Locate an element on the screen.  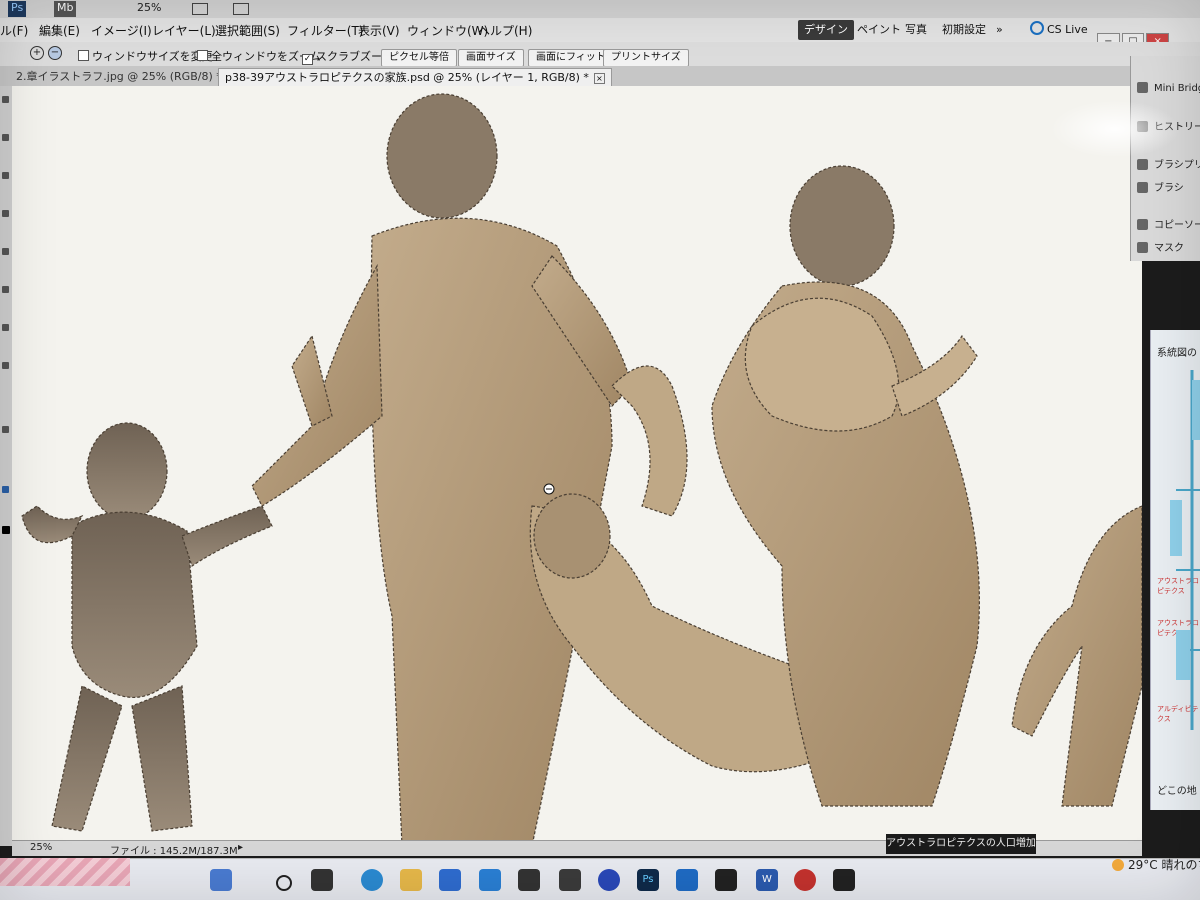
brush-icon is located at coordinates (1142, 187).